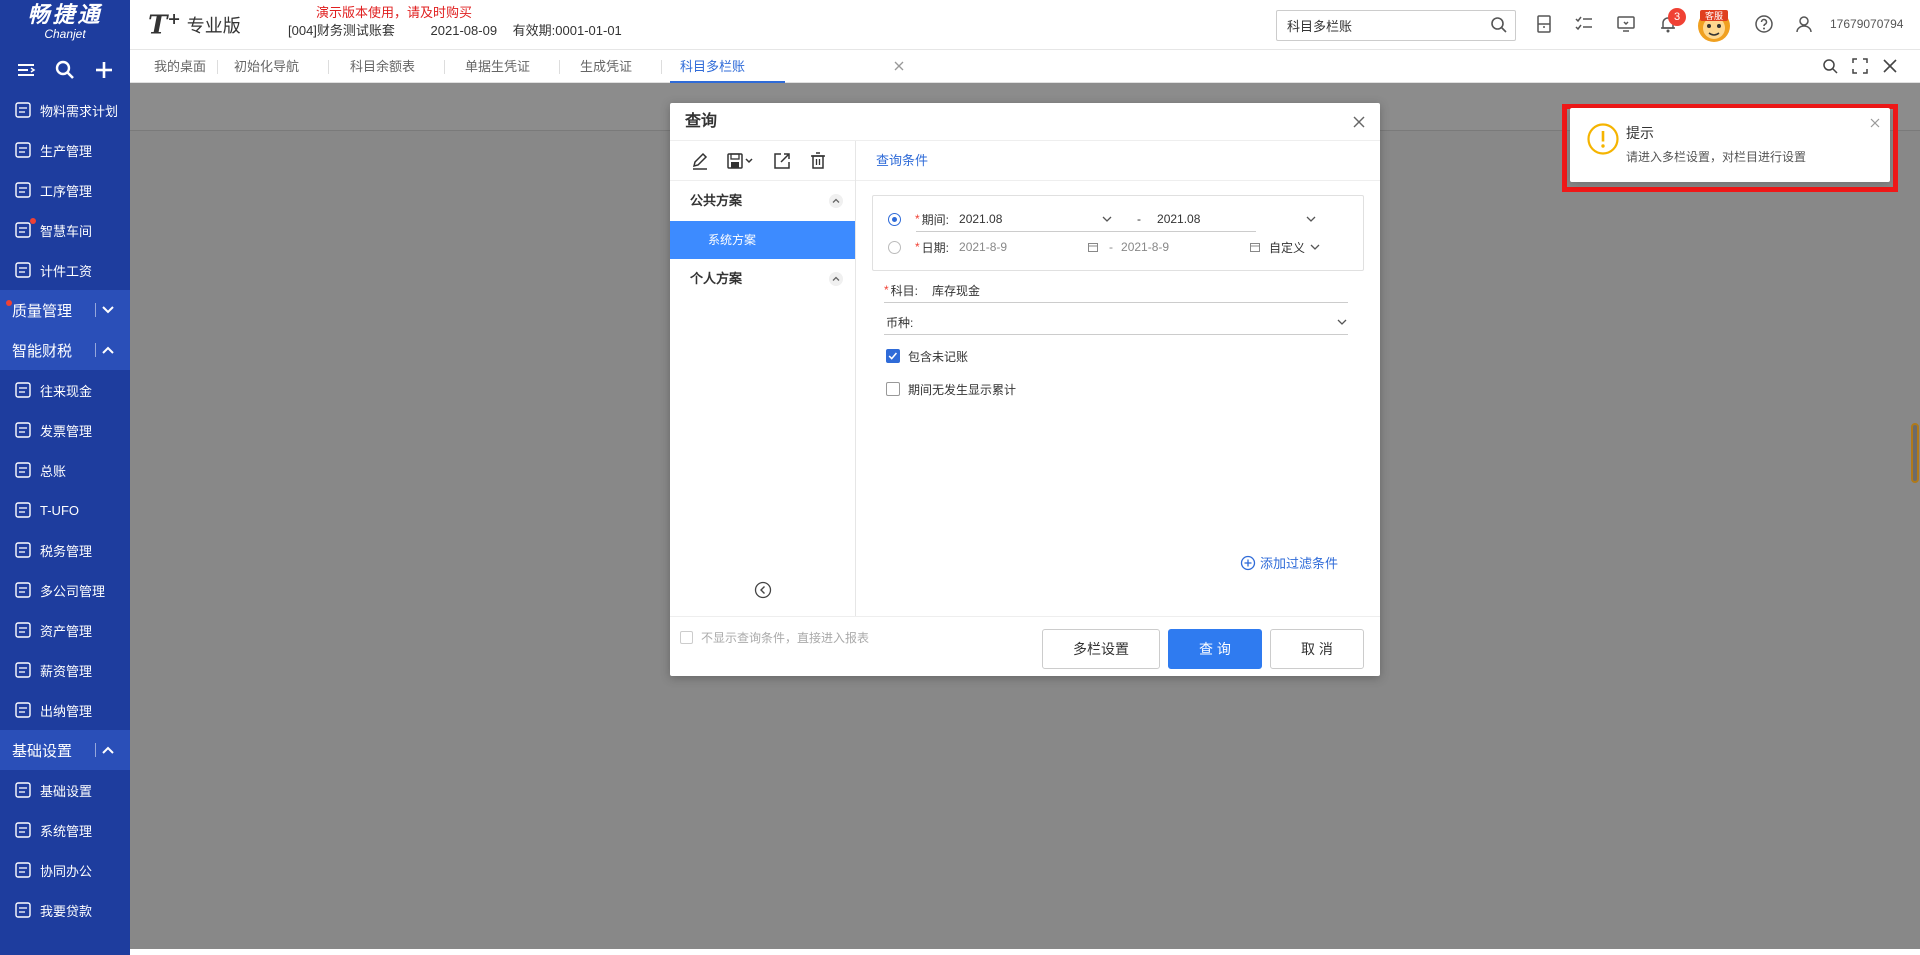  I want to click on chanjet-logo: 畅捷通 Chanjet, so click(65, 25).